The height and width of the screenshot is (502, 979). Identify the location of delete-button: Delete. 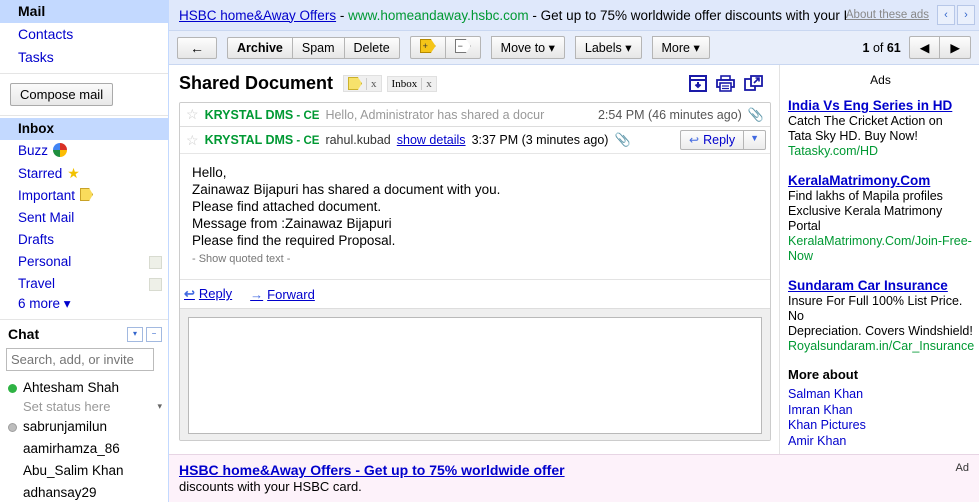
(372, 47).